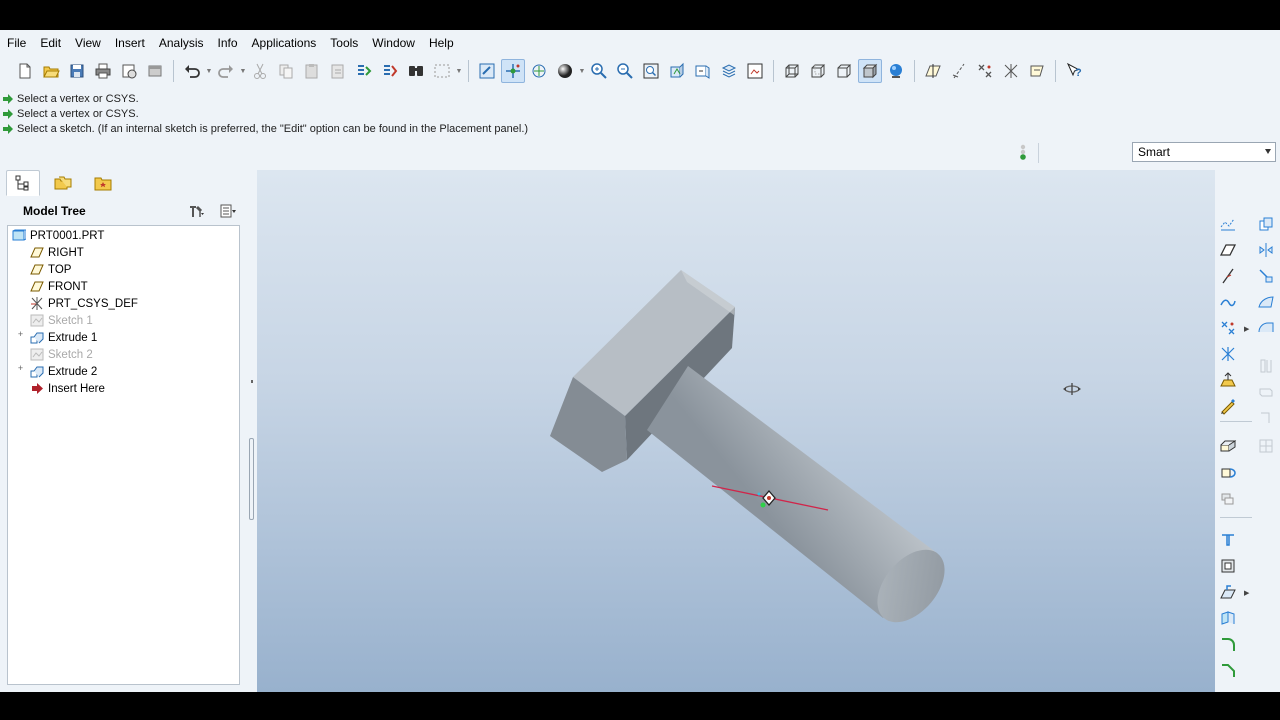 This screenshot has height=720, width=1280. I want to click on select-box-icon, so click(442, 71).